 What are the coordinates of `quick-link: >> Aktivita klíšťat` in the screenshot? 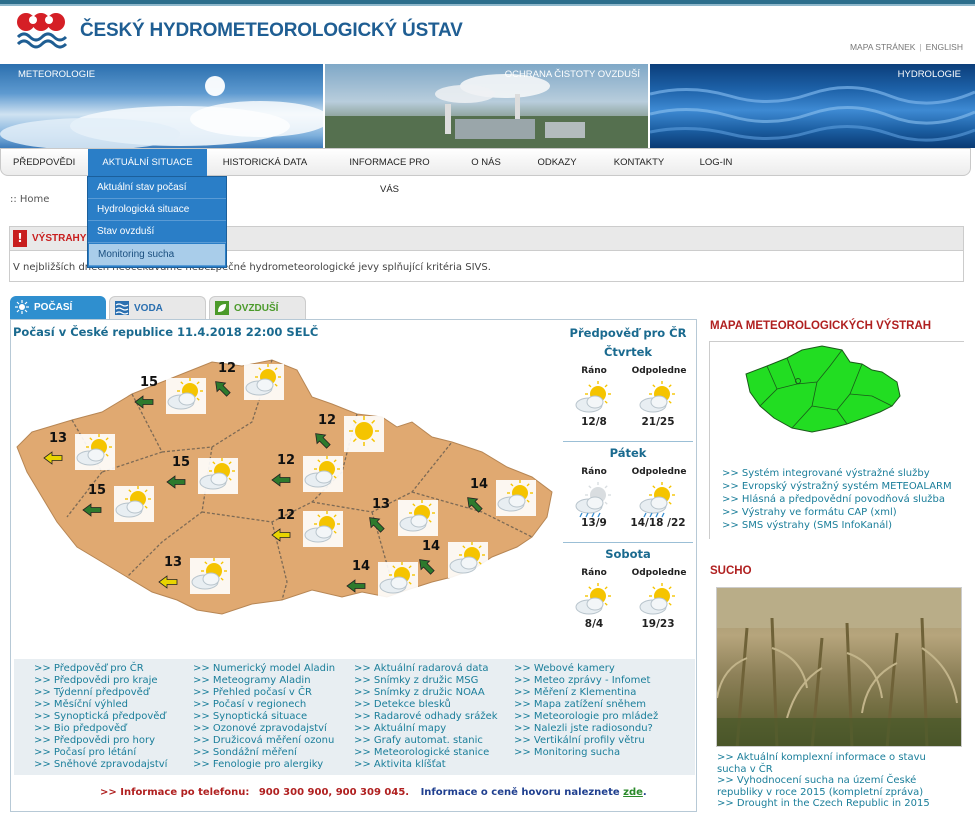 It's located at (426, 765).